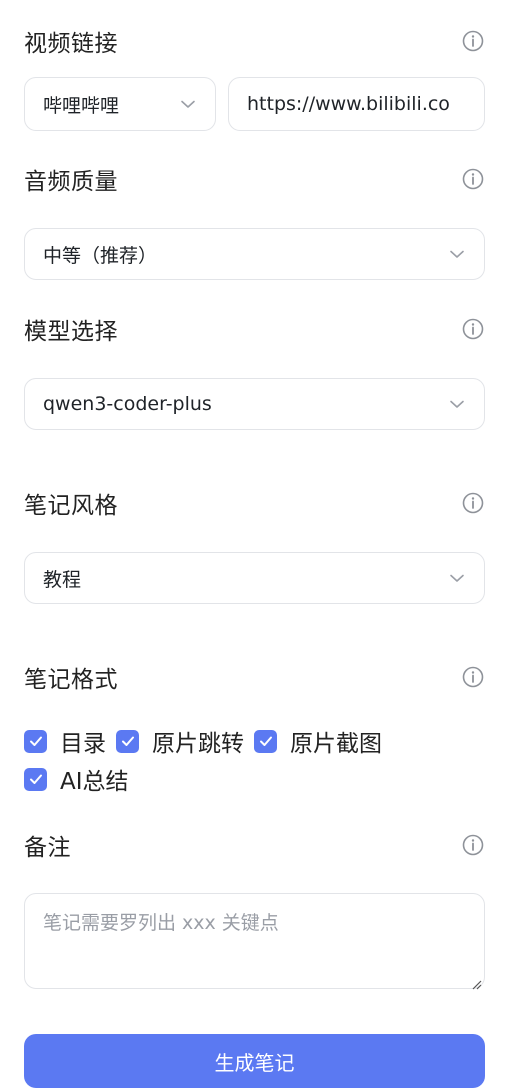 Image resolution: width=510 pixels, height=1089 pixels. What do you see at coordinates (254, 845) in the screenshot?
I see `remarks-header: 备注` at bounding box center [254, 845].